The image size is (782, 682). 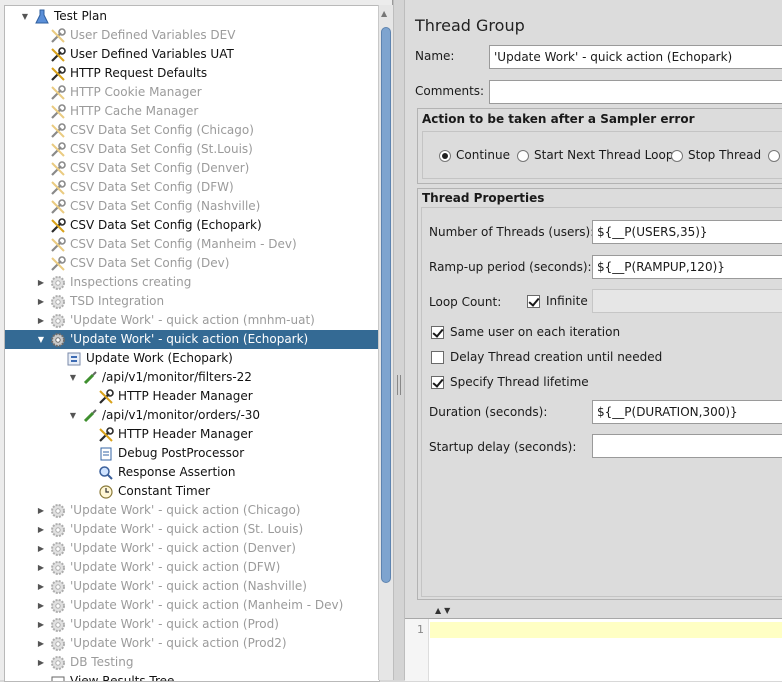 I want to click on tree-node: ▶ 'Update Work' - quick action (Chicago), so click(x=152, y=510).